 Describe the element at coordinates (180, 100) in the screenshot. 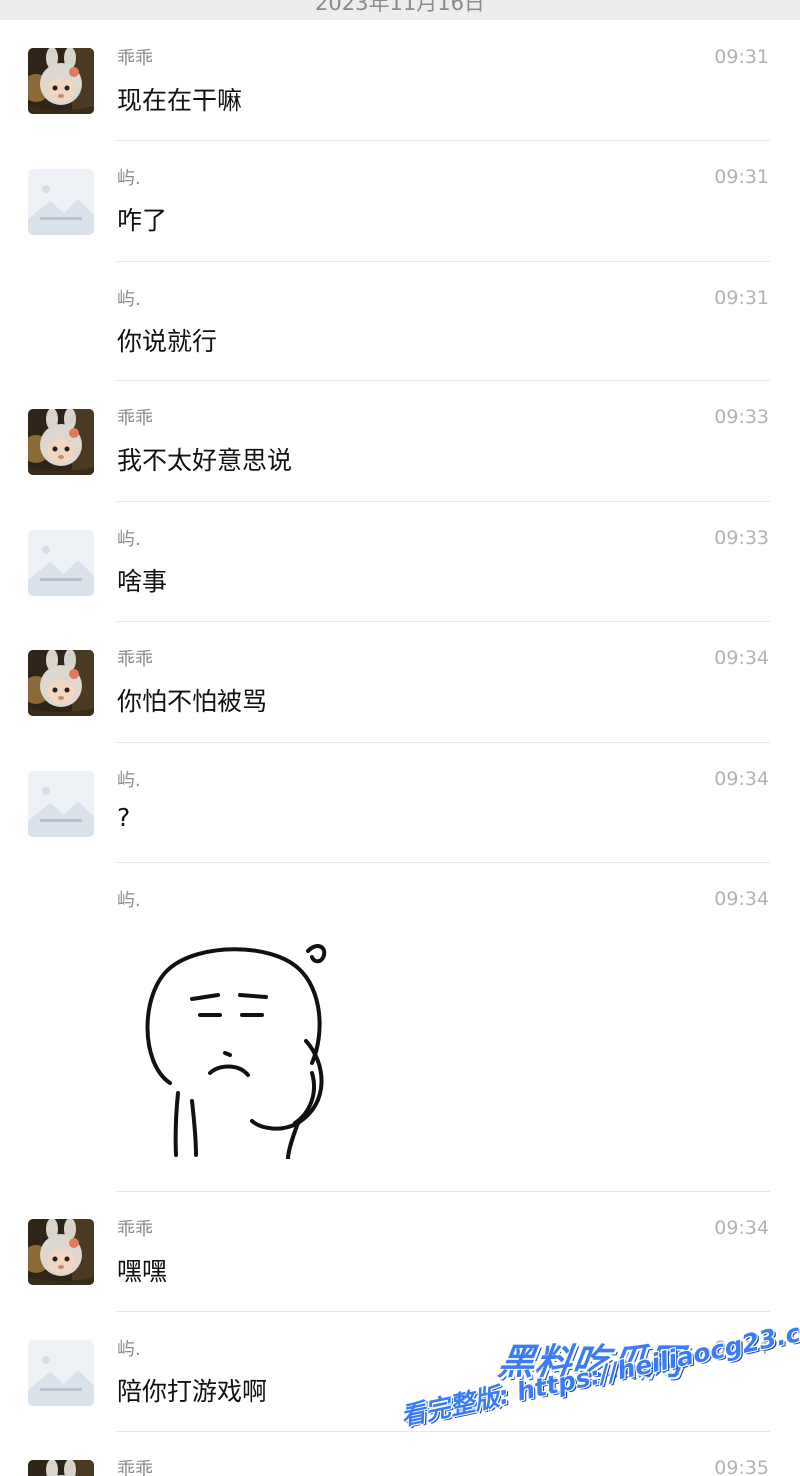

I see `message-text: 现在在干嘛` at that location.